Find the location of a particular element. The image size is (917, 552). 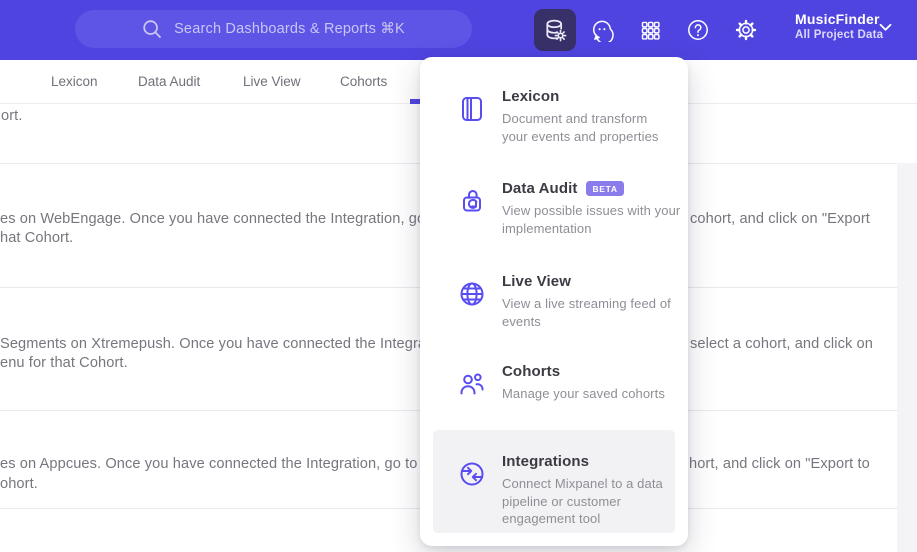

row-text-fragment: cohort, and click on "Export is located at coordinates (780, 219).